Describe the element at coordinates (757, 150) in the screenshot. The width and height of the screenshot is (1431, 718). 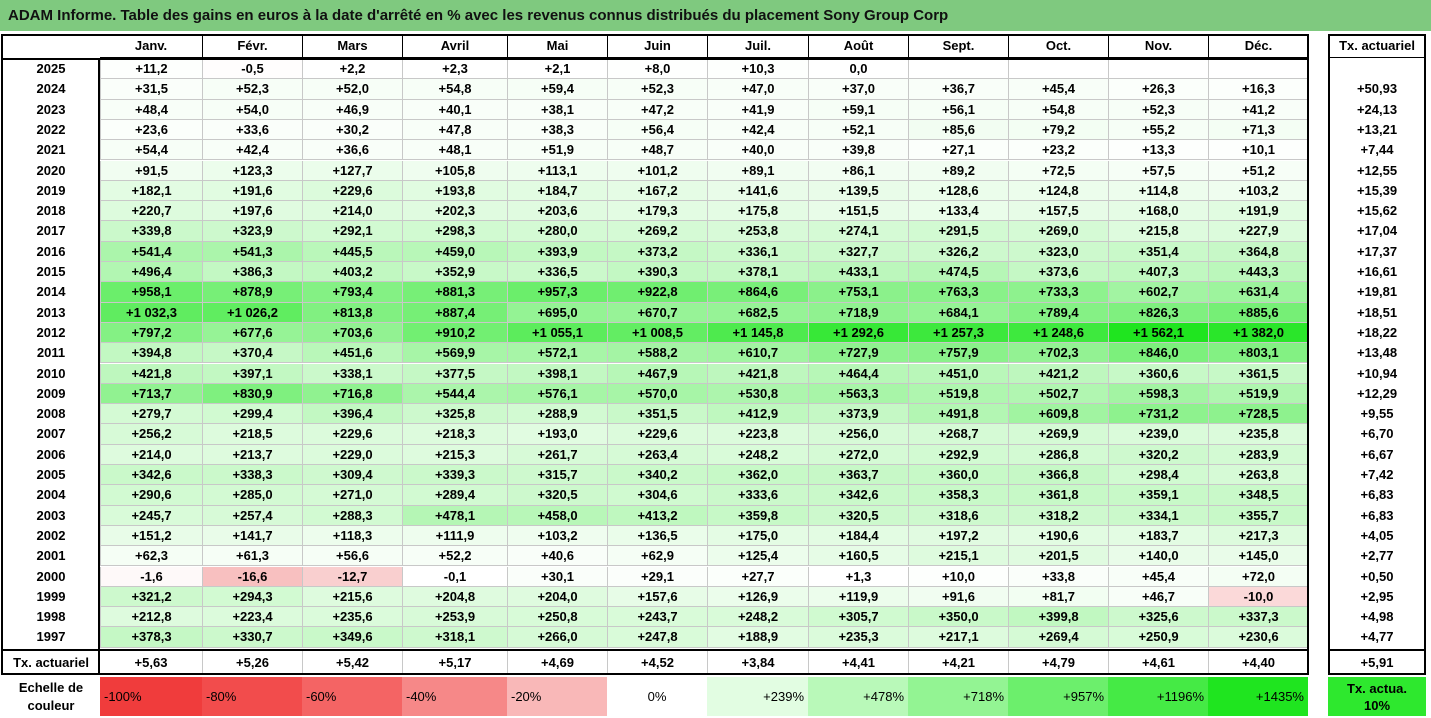
I see `table-cell: +40,0` at that location.